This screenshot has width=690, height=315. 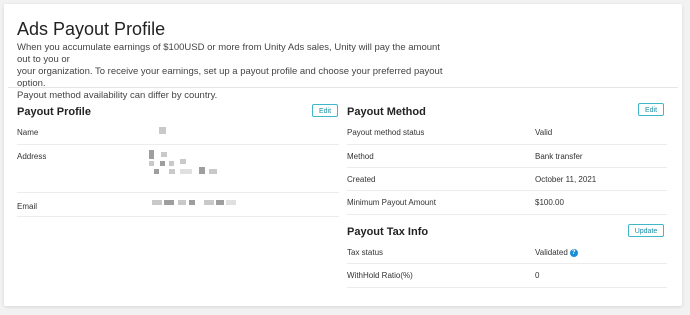 I want to click on payout-method-status-label: Payout method status, so click(x=386, y=132).